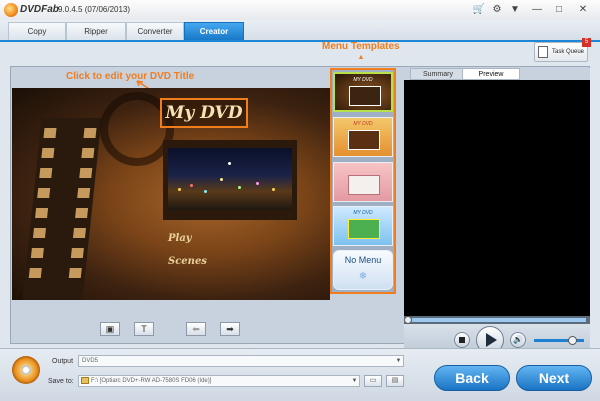 The image size is (600, 401). I want to click on template-2: MY DVD, so click(363, 137).